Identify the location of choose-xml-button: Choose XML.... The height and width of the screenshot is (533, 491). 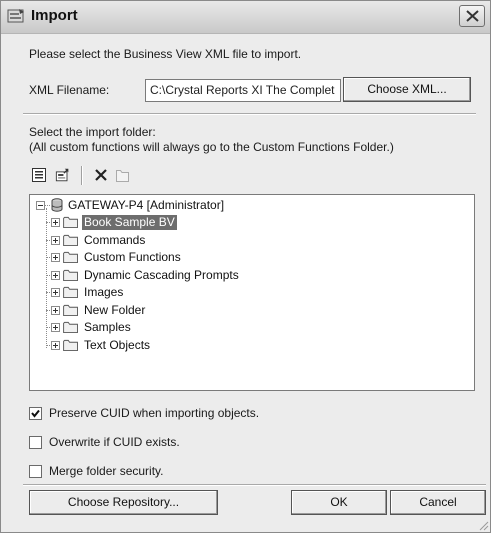
(407, 89).